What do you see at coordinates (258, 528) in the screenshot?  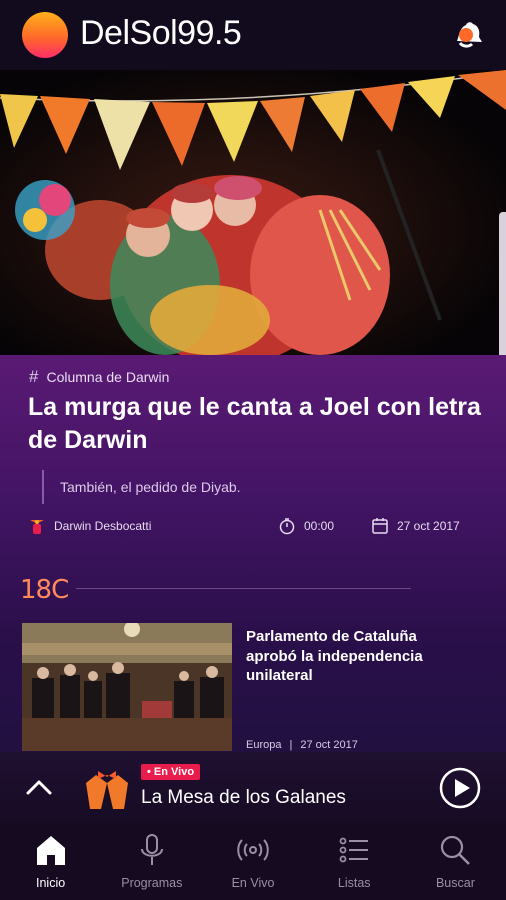 I see `article-meta: Darwin Desbocatti 00:00 27 oct 2017` at bounding box center [258, 528].